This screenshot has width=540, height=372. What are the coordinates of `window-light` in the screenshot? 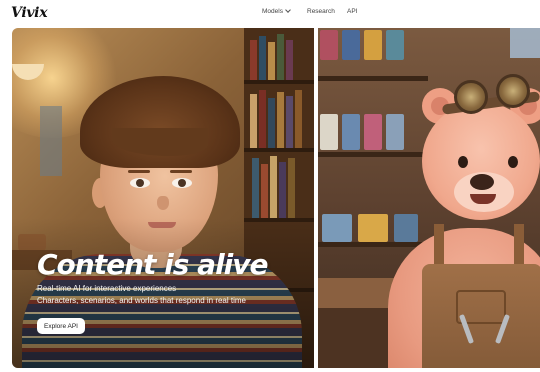 It's located at (525, 43).